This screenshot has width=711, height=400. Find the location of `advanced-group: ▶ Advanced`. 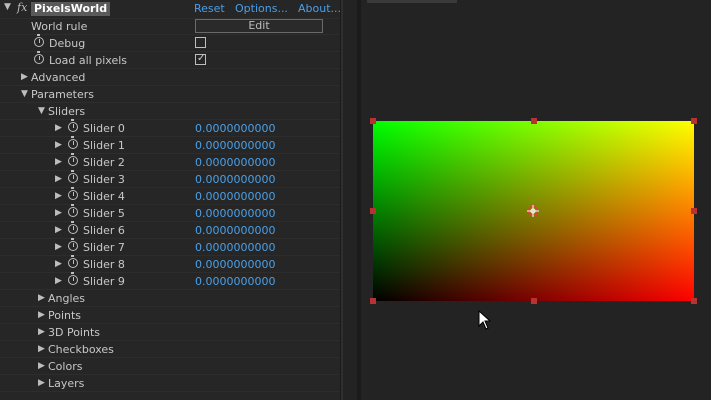

advanced-group: ▶ Advanced is located at coordinates (170, 77).